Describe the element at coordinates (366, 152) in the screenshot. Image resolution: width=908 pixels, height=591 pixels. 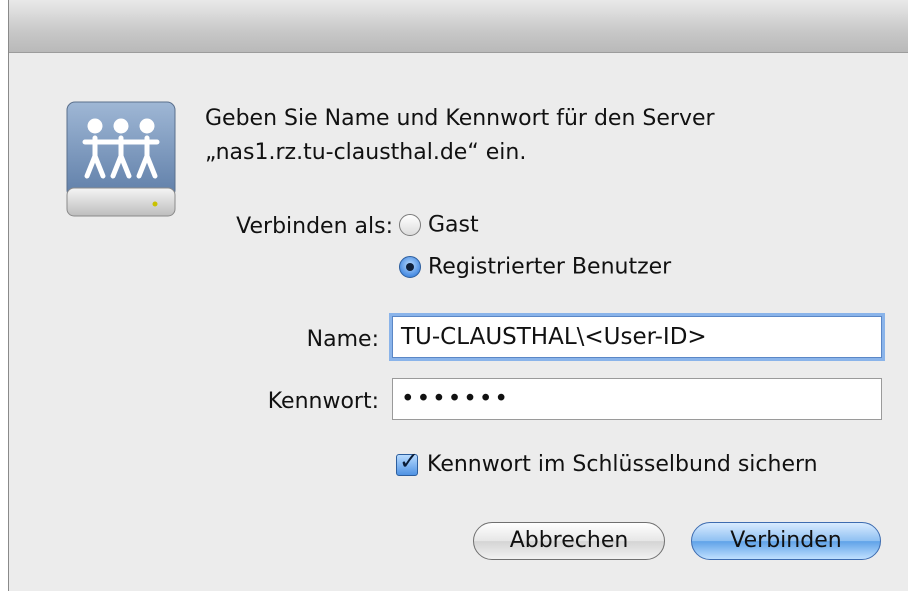
I see `prompt-line-2: „nas1.rz.tu-clausthal.de“ ein.` at that location.